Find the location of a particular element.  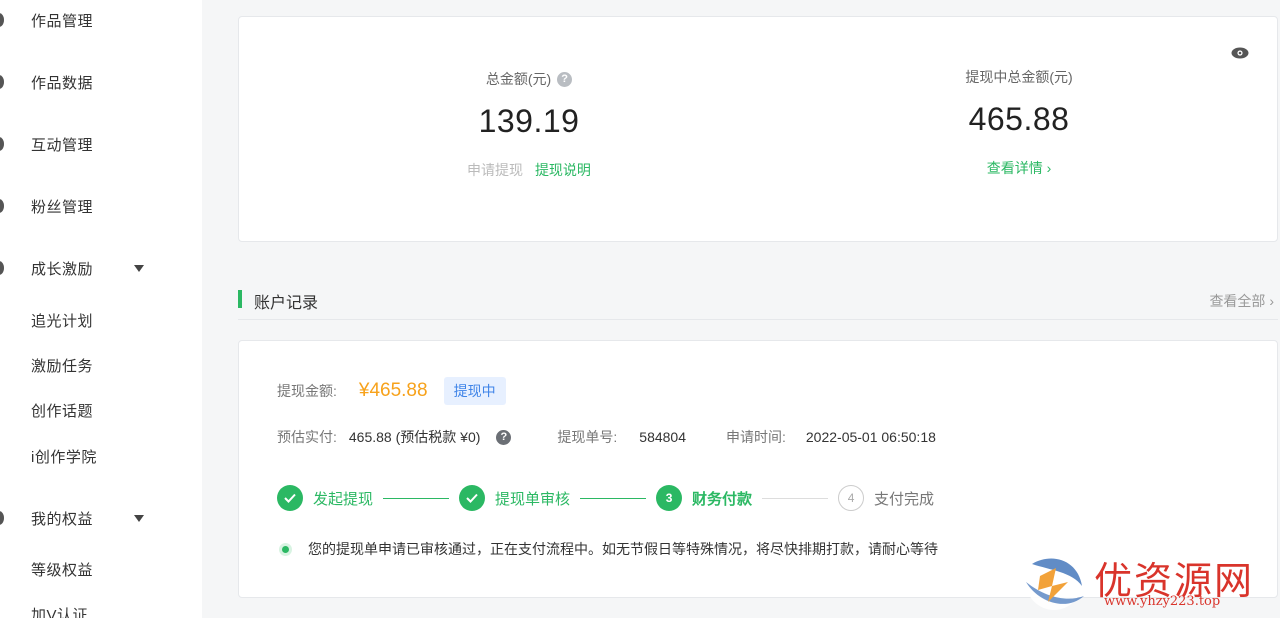

sidebar-item-level-rights: 等级权益 is located at coordinates (101, 569).